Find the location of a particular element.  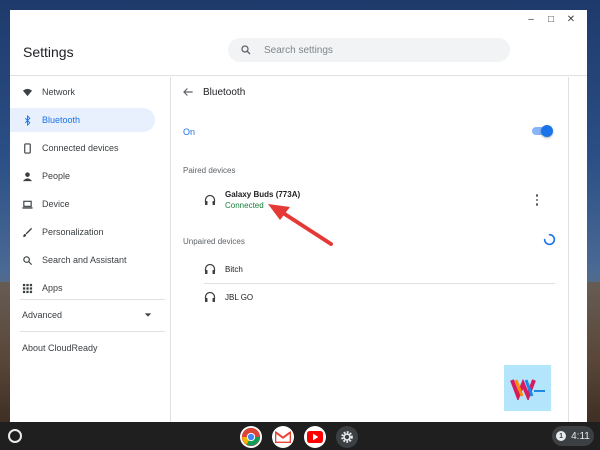

paired-device-galaxy-buds: Galaxy Buds (773A) Connected is located at coordinates (379, 200).